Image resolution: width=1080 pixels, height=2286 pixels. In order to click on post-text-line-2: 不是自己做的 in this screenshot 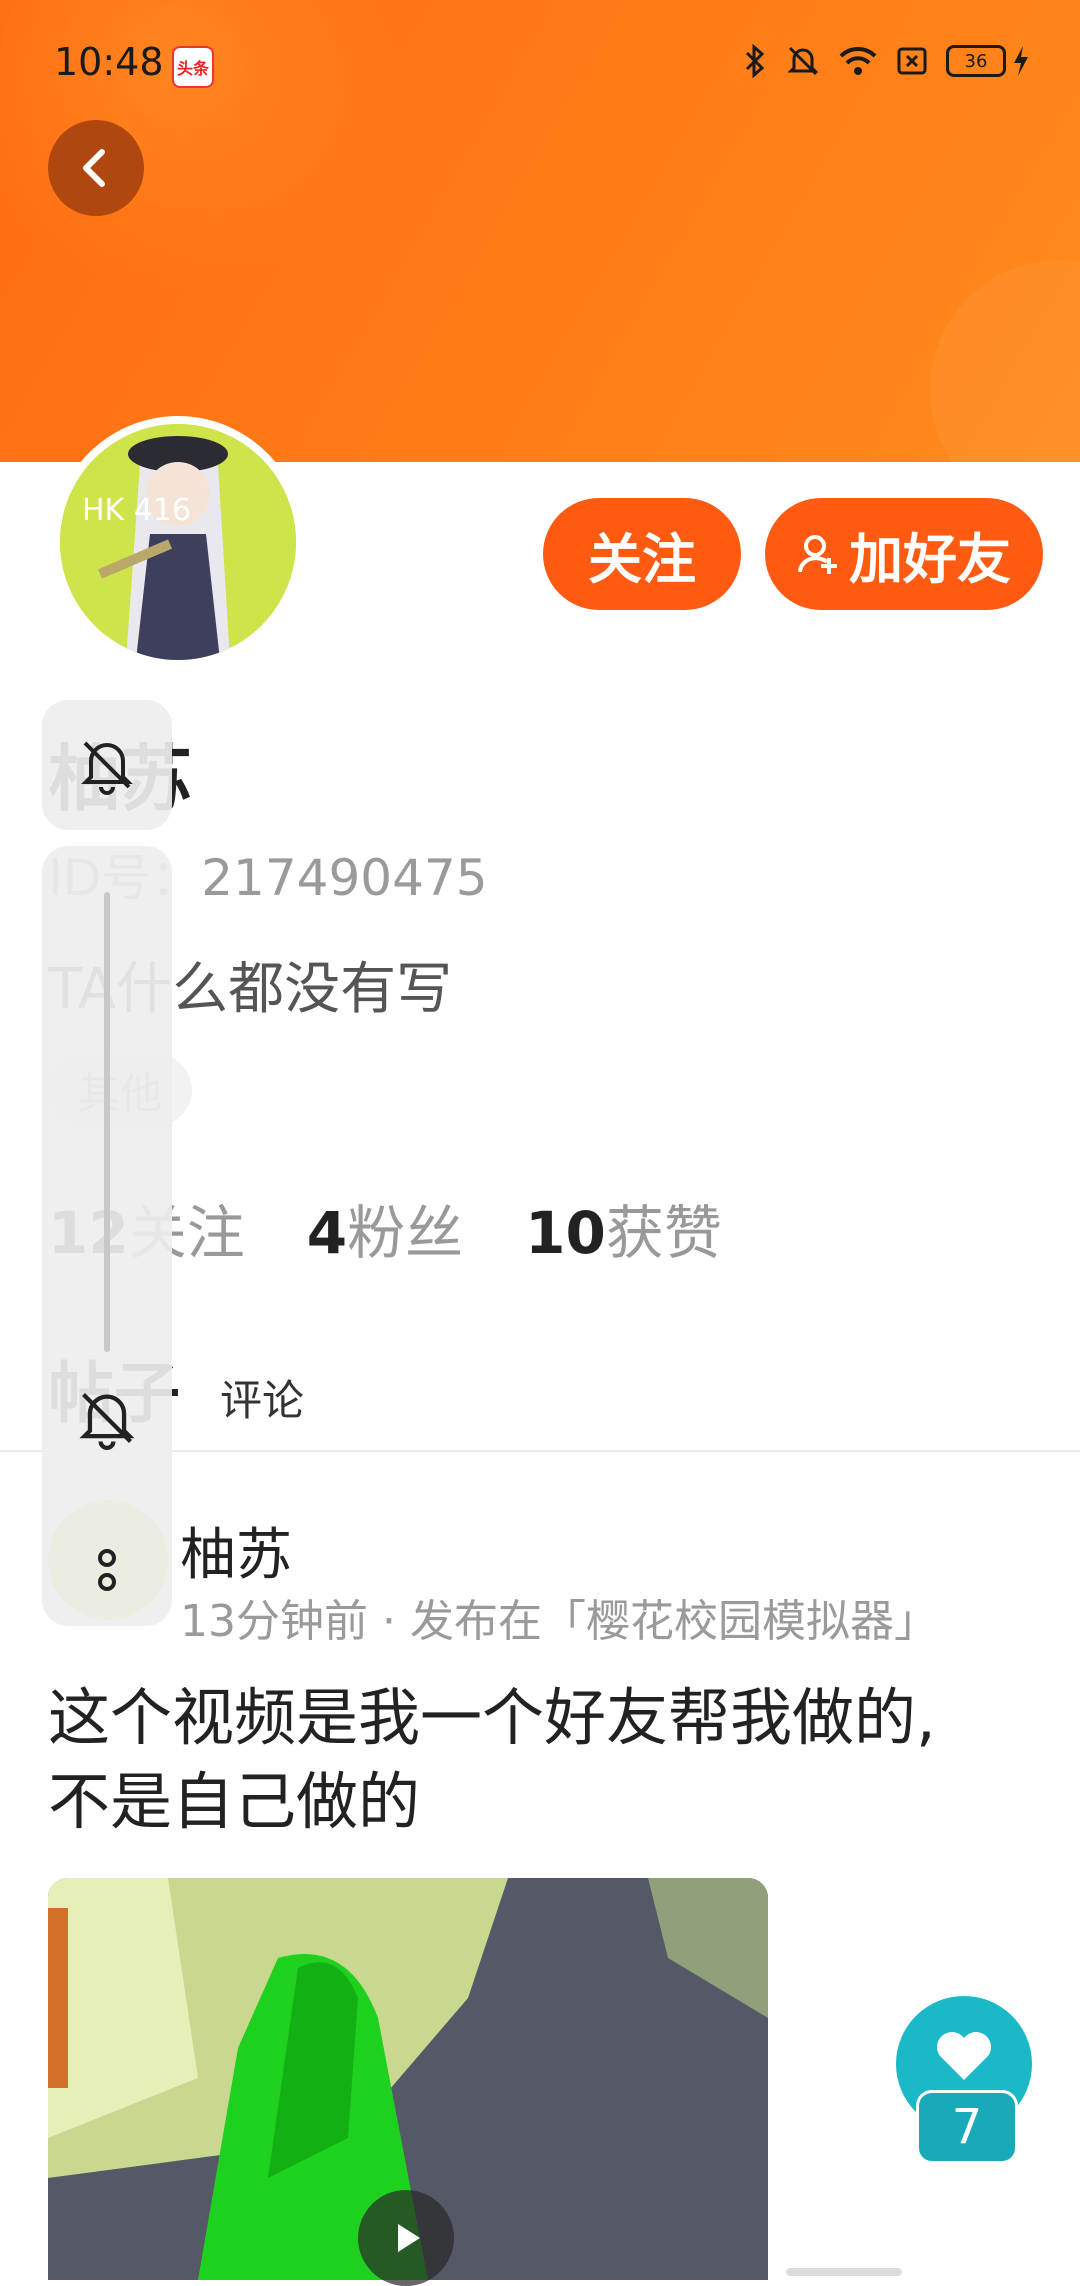, I will do `click(234, 1801)`.